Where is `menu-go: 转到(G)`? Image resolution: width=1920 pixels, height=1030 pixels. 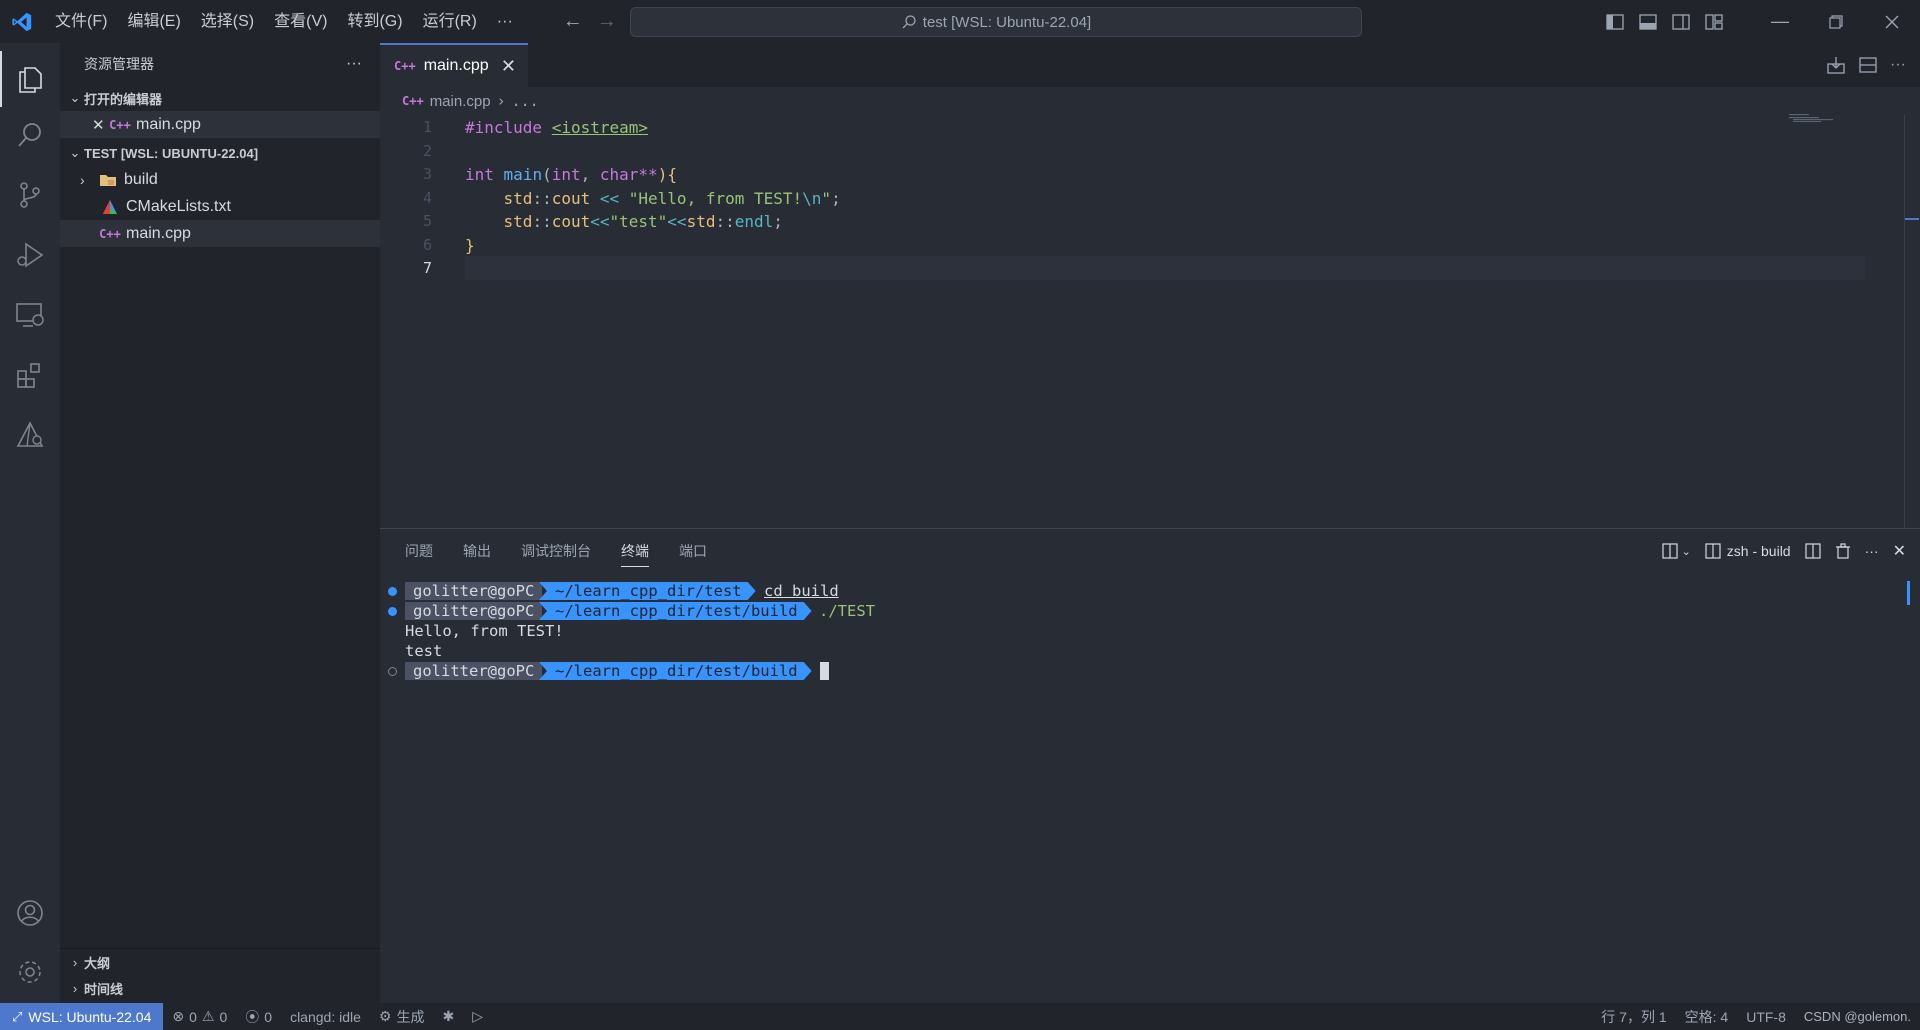 menu-go: 转到(G) is located at coordinates (374, 21).